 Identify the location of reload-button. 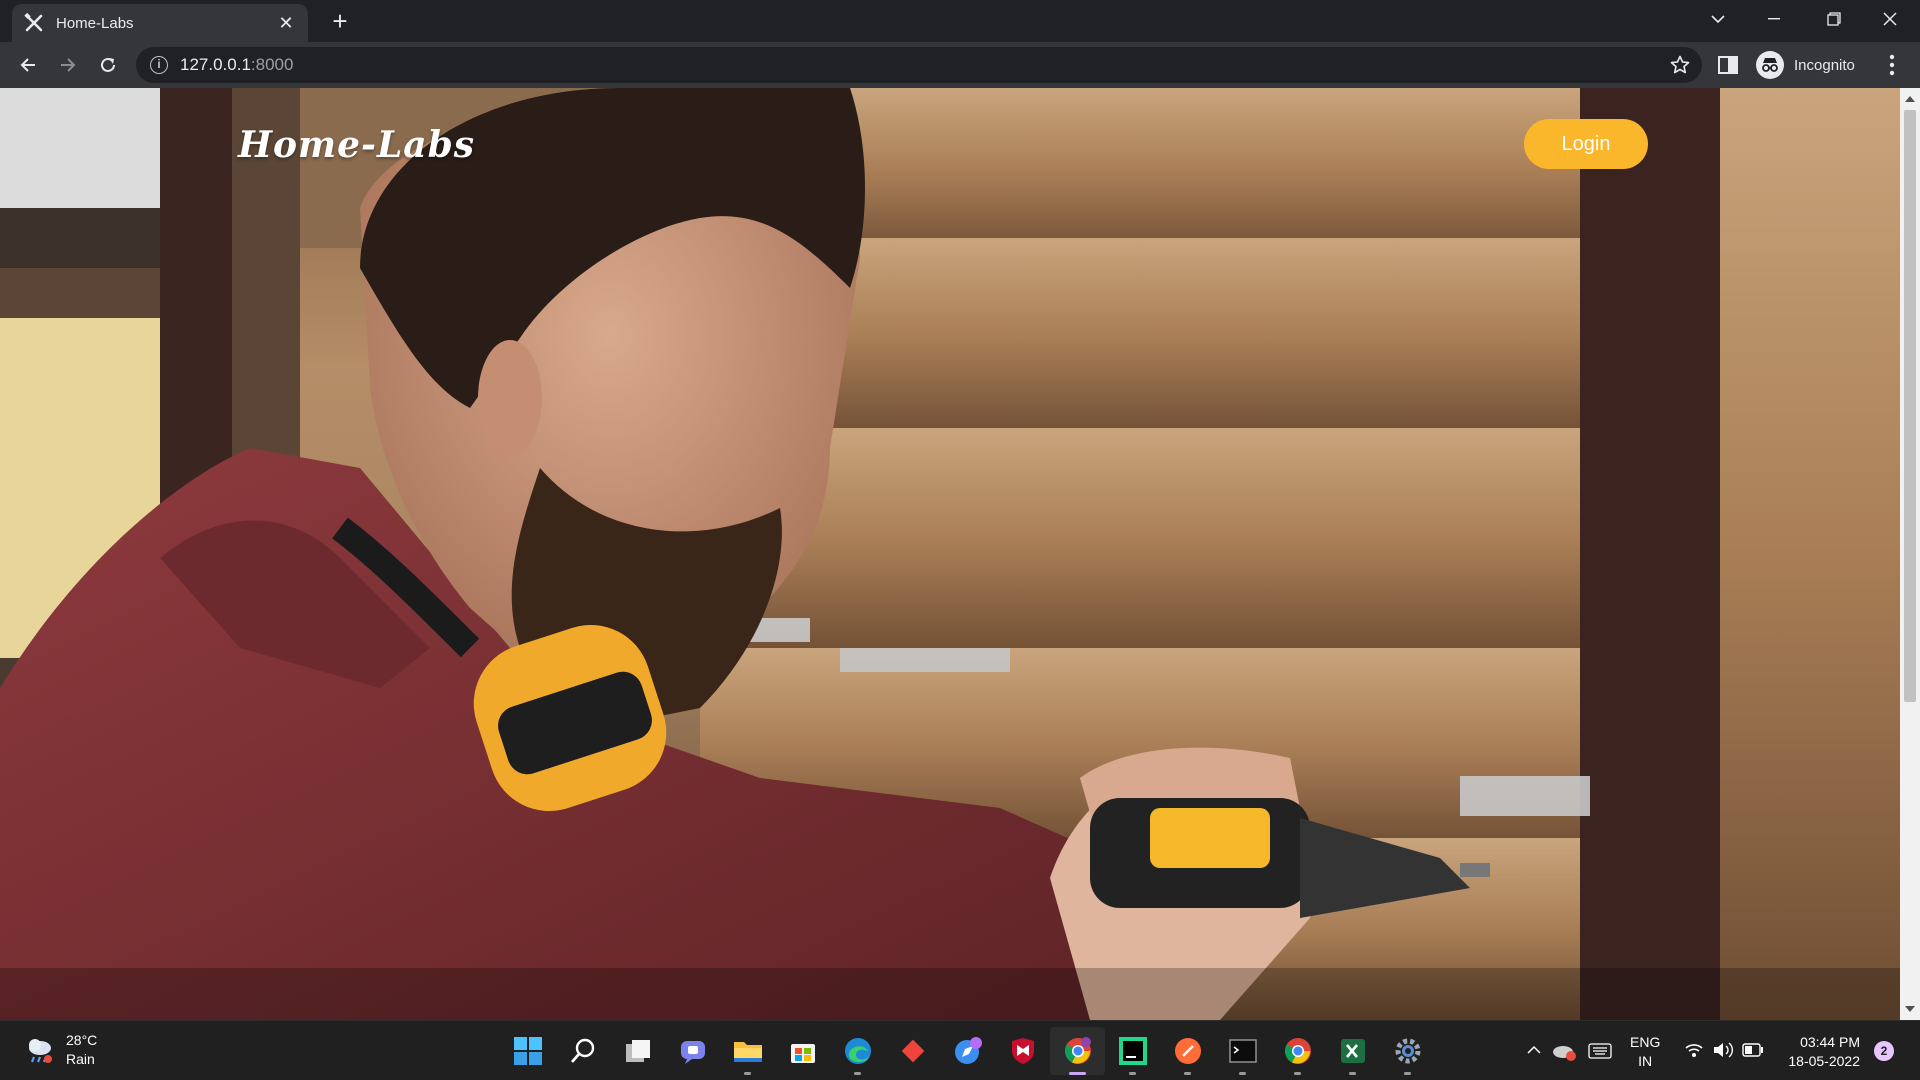
(108, 65).